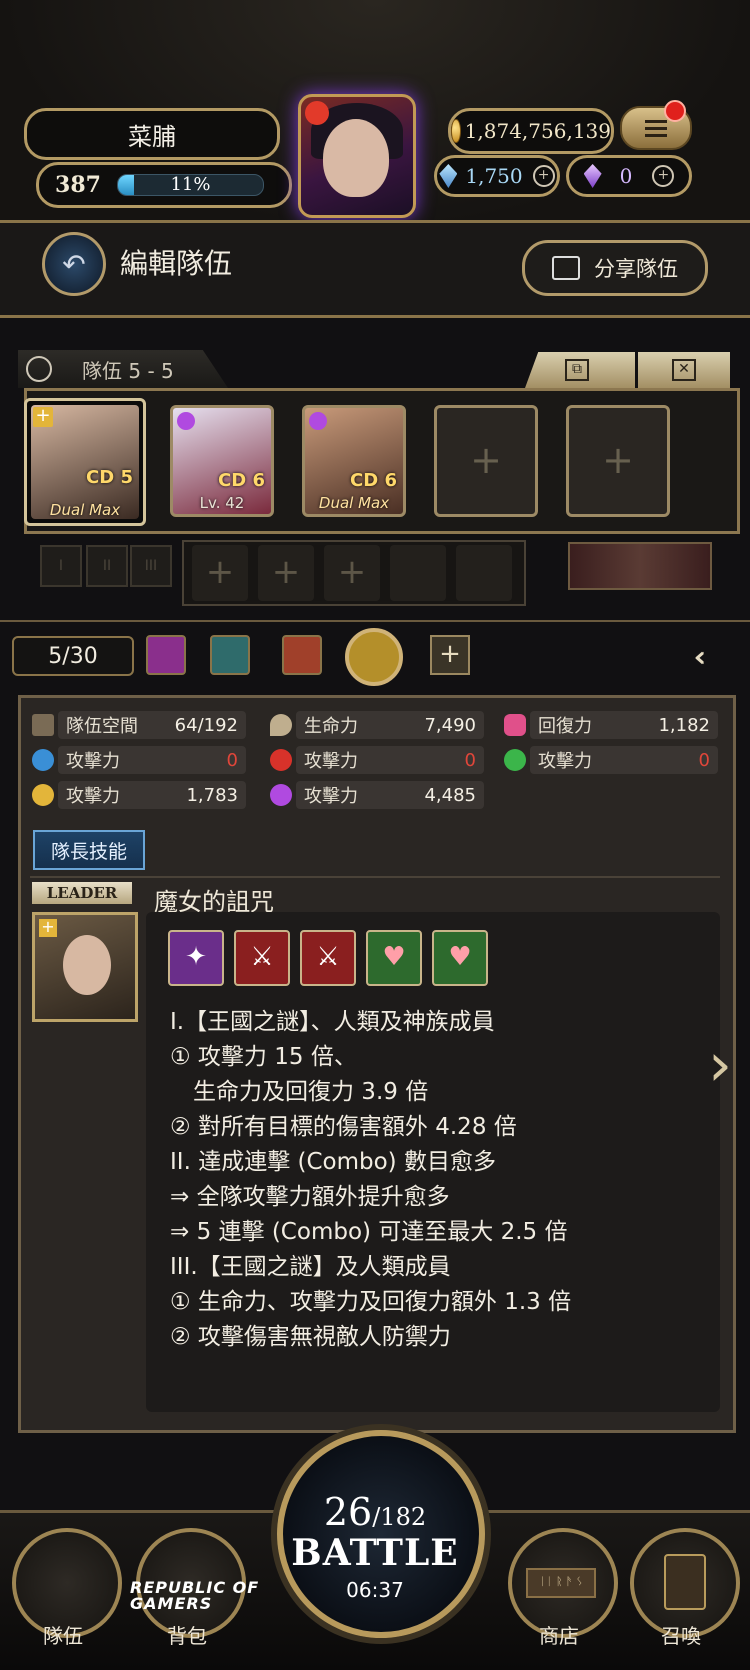 This screenshot has width=750, height=1670. Describe the element at coordinates (460, 958) in the screenshot. I see `heart-plus-icon: ♥` at that location.